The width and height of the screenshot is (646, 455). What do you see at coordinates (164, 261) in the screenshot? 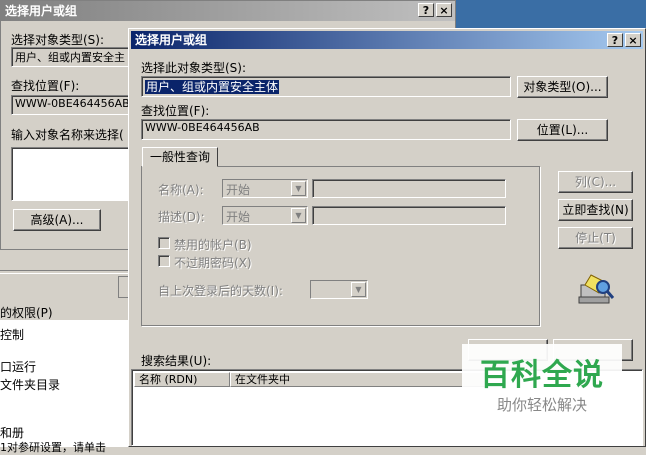
I see `non-expiring-checkbox` at bounding box center [164, 261].